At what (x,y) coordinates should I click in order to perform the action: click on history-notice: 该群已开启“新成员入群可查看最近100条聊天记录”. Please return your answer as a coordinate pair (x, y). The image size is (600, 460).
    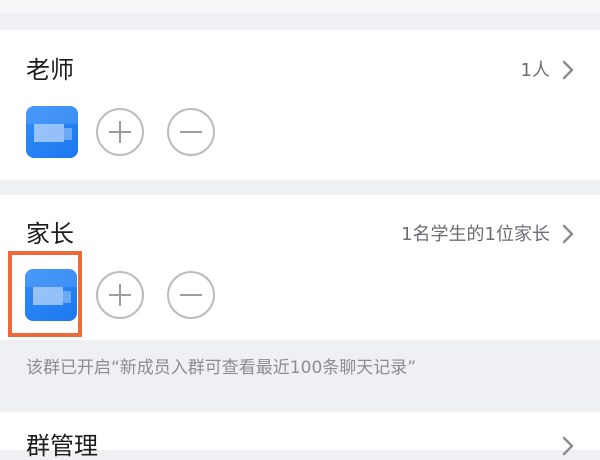
    Looking at the image, I should click on (221, 368).